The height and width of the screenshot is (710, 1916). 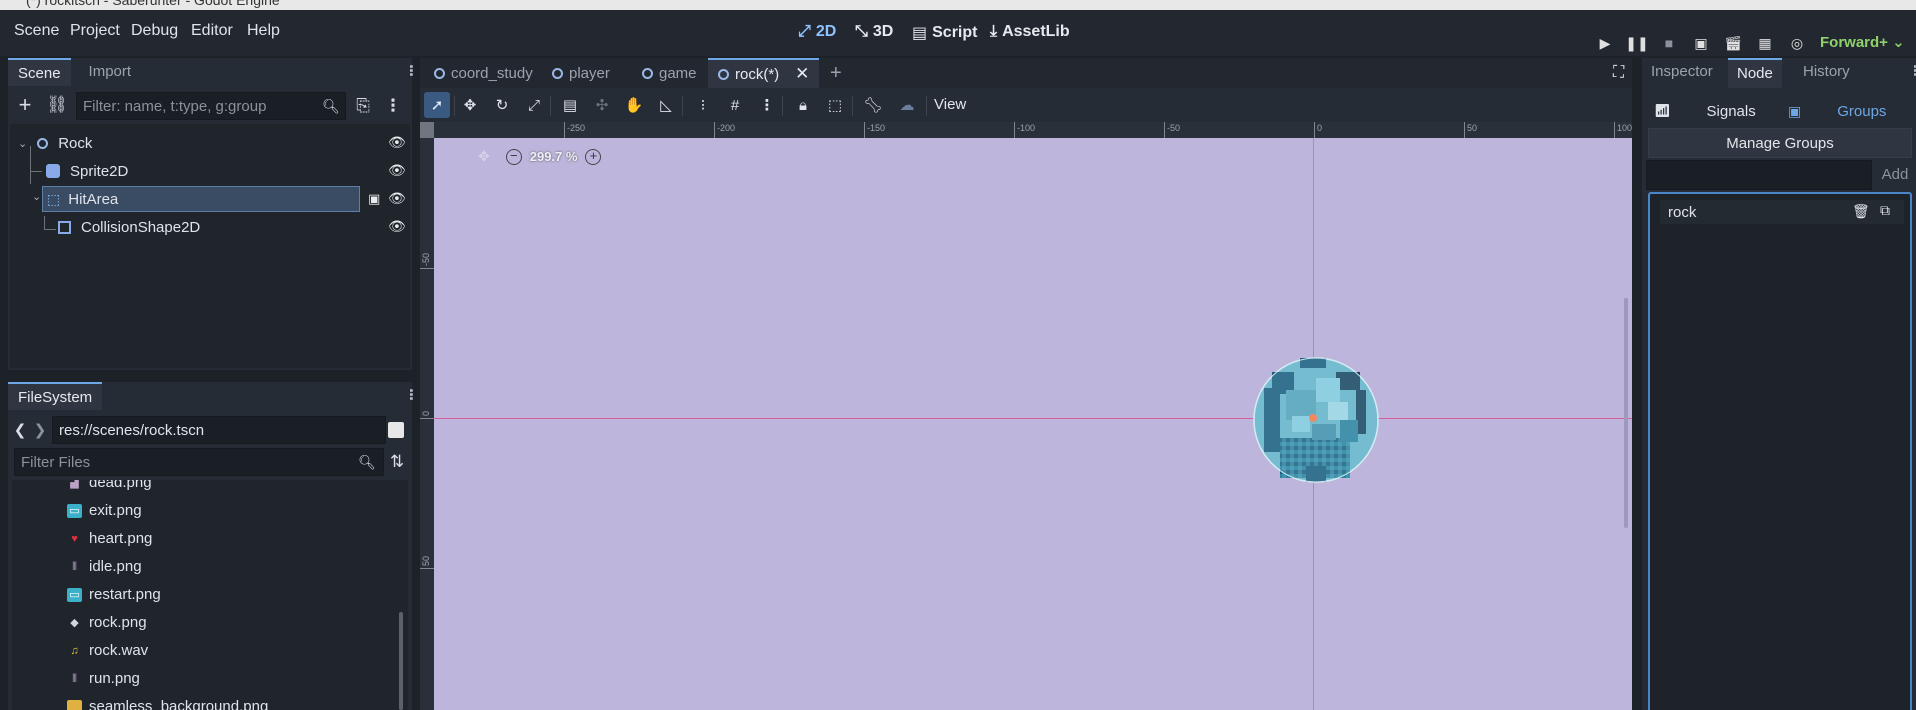 I want to click on filter-files-input: Filter Files, so click(x=199, y=462).